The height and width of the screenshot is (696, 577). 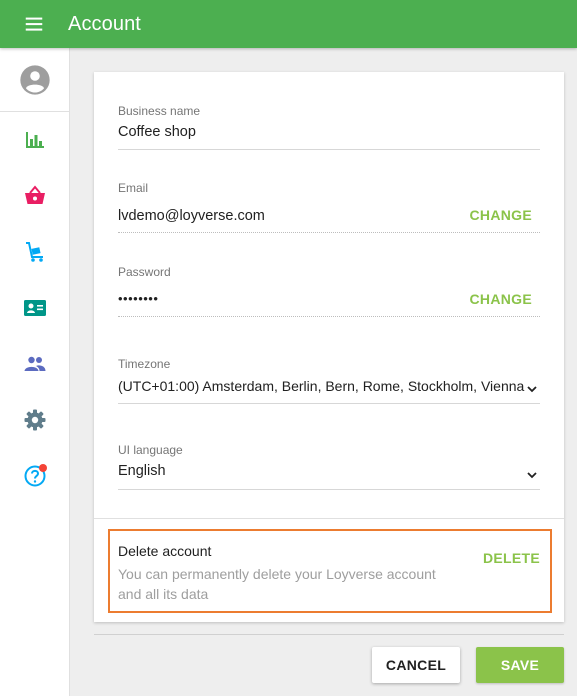 What do you see at coordinates (150, 450) in the screenshot?
I see `ui-language-label: UI language` at bounding box center [150, 450].